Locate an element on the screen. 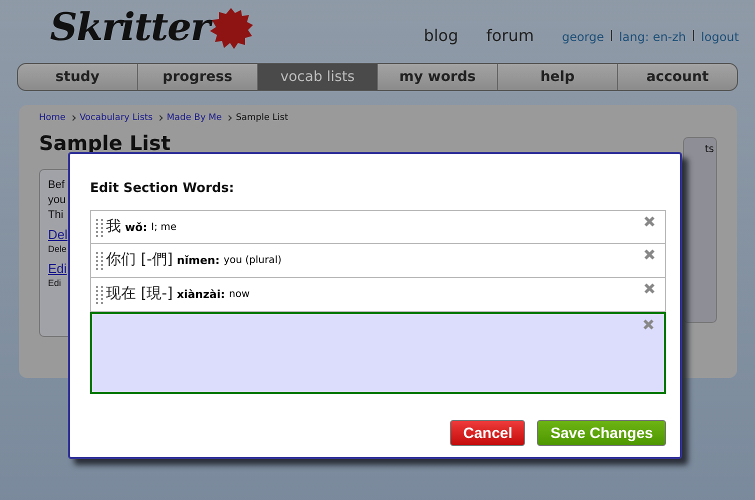 Image resolution: width=755 pixels, height=500 pixels. word-meaning: you (plural) is located at coordinates (253, 260).